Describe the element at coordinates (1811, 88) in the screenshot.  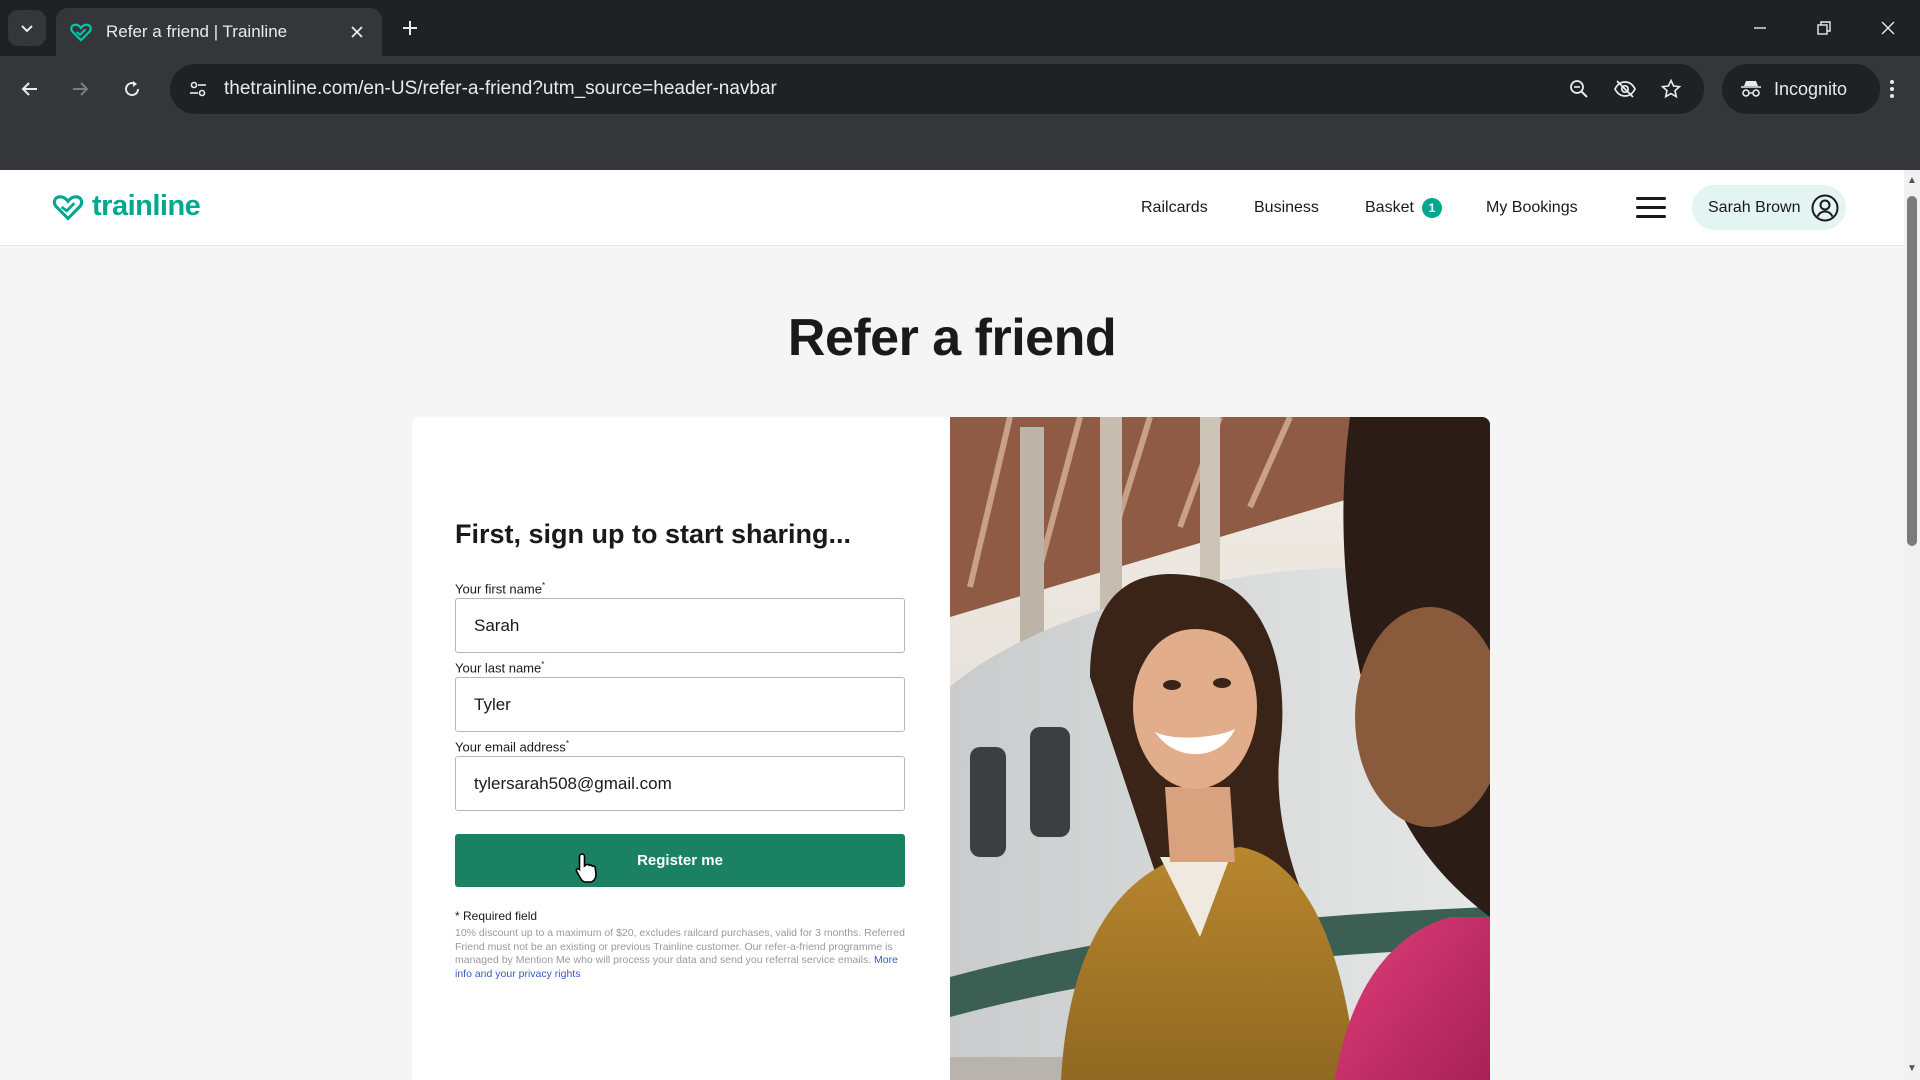
I see `incognito-label: Incognito` at that location.